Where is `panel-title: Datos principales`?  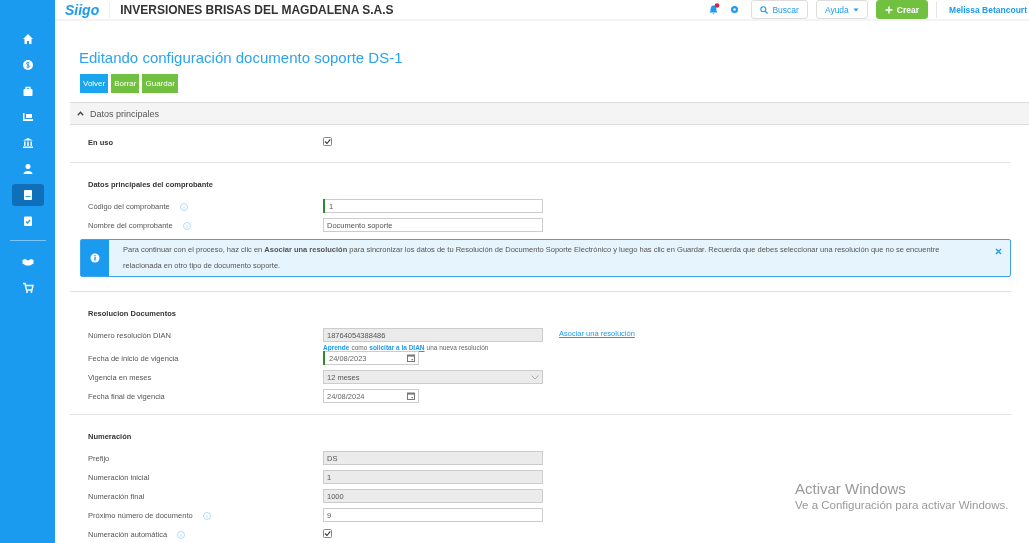
panel-title: Datos principales is located at coordinates (125, 113).